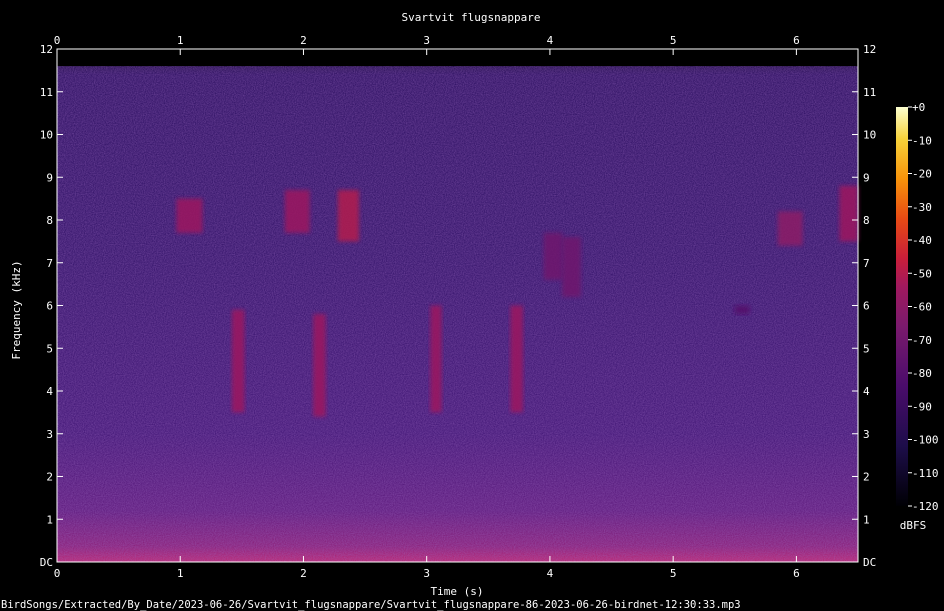 Image resolution: width=944 pixels, height=611 pixels. Describe the element at coordinates (866, 348) in the screenshot. I see `y-tick-label-right: 5` at that location.